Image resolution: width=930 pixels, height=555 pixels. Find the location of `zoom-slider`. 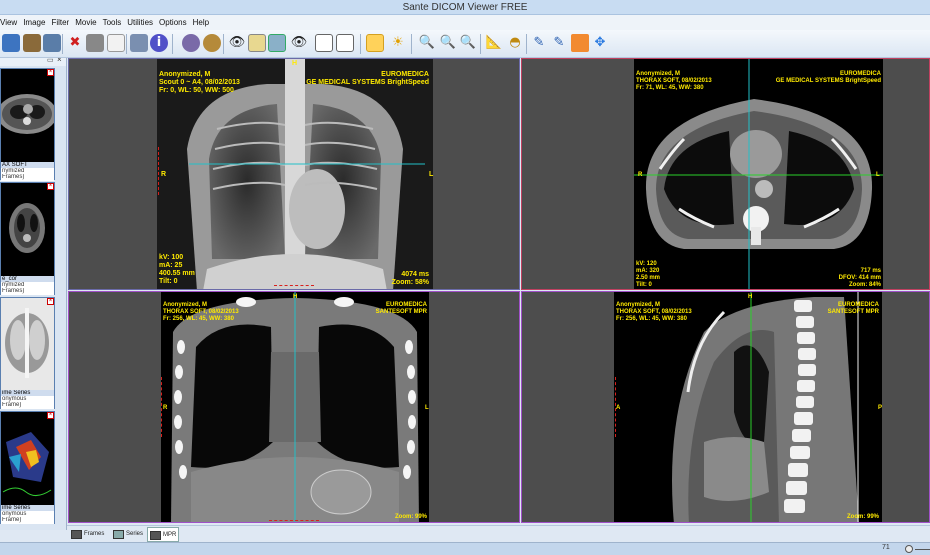

zoom-slider is located at coordinates (922, 549).